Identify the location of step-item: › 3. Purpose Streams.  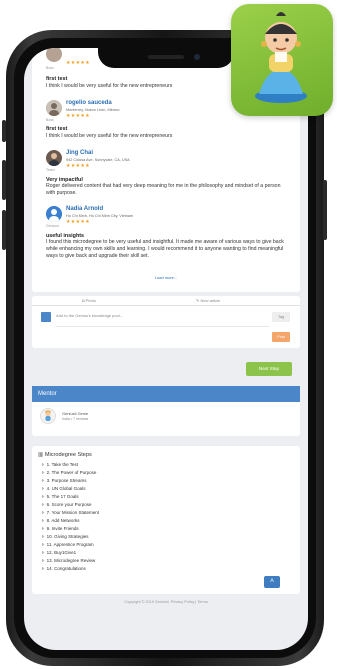
(64, 481).